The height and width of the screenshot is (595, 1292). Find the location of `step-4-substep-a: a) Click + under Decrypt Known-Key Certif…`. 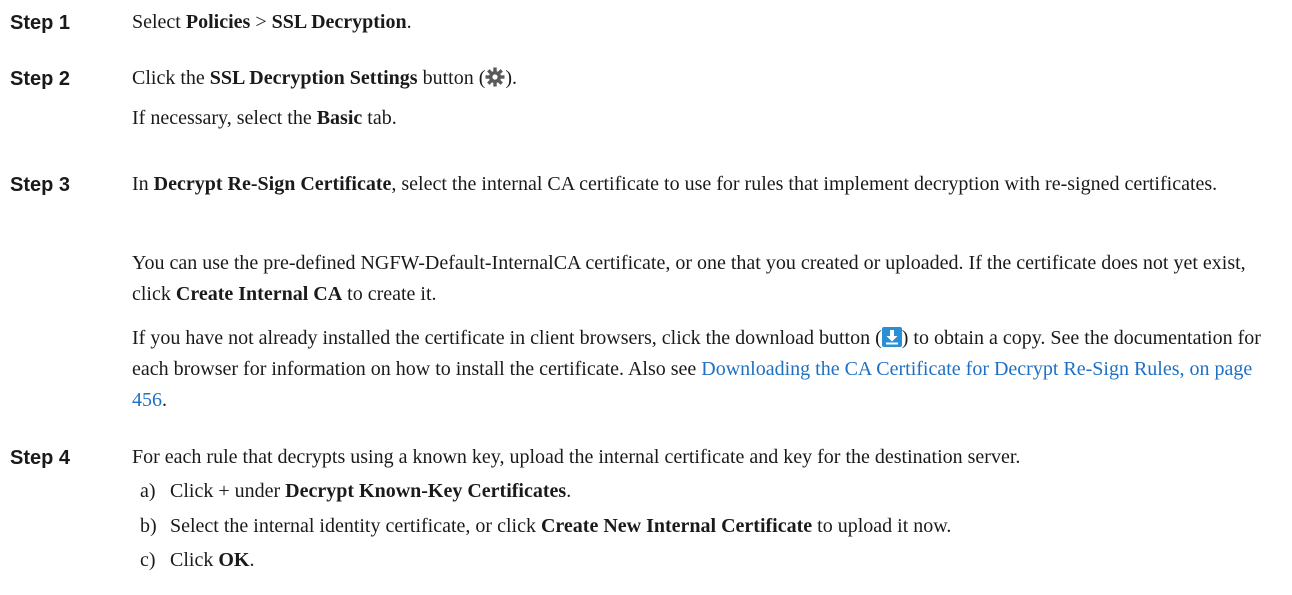

step-4-substep-a: a) Click + under Decrypt Known-Key Certif… is located at coordinates (715, 491).